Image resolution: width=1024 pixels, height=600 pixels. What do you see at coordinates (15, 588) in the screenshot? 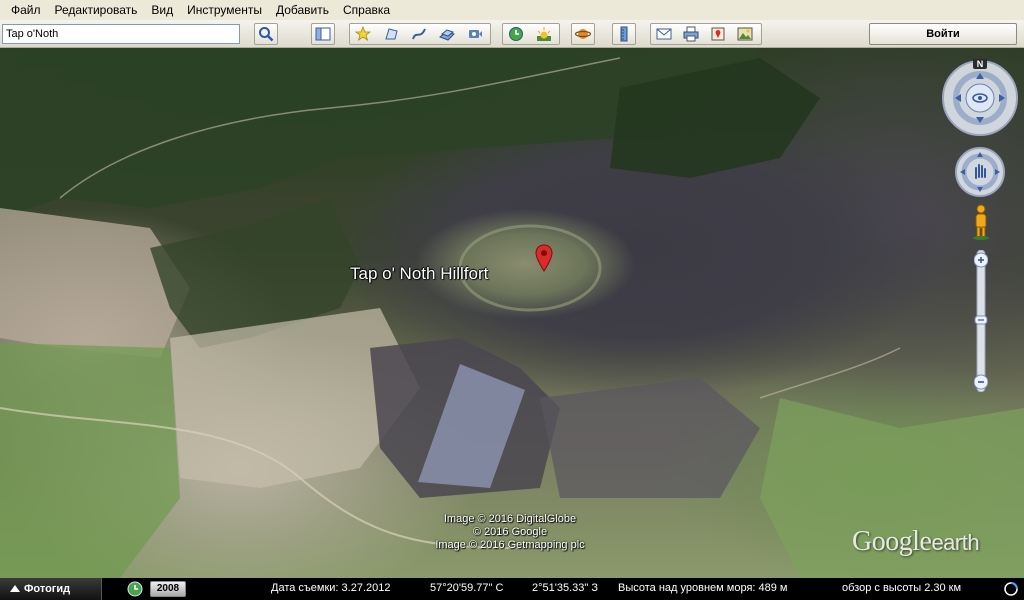
I see `expand-up-icon` at bounding box center [15, 588].